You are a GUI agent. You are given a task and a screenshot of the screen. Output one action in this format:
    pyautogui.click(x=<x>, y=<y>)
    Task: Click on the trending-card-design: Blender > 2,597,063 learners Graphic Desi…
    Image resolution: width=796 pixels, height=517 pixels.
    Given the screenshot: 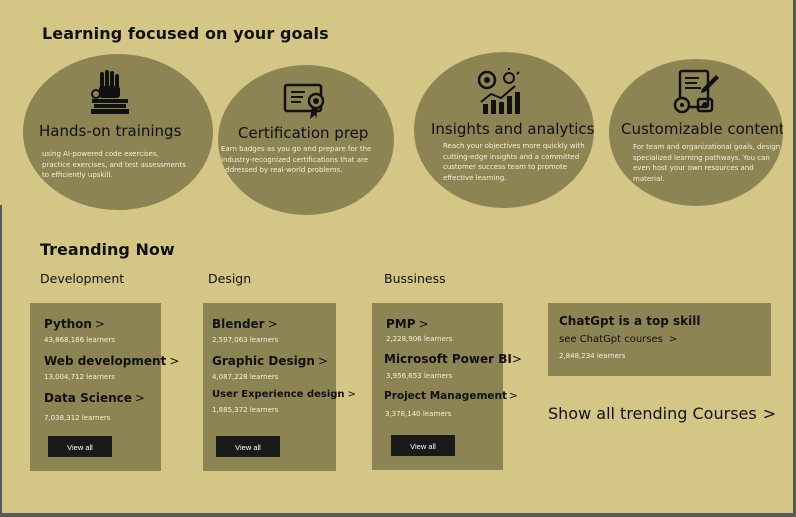 What is the action you would take?
    pyautogui.click(x=279, y=387)
    